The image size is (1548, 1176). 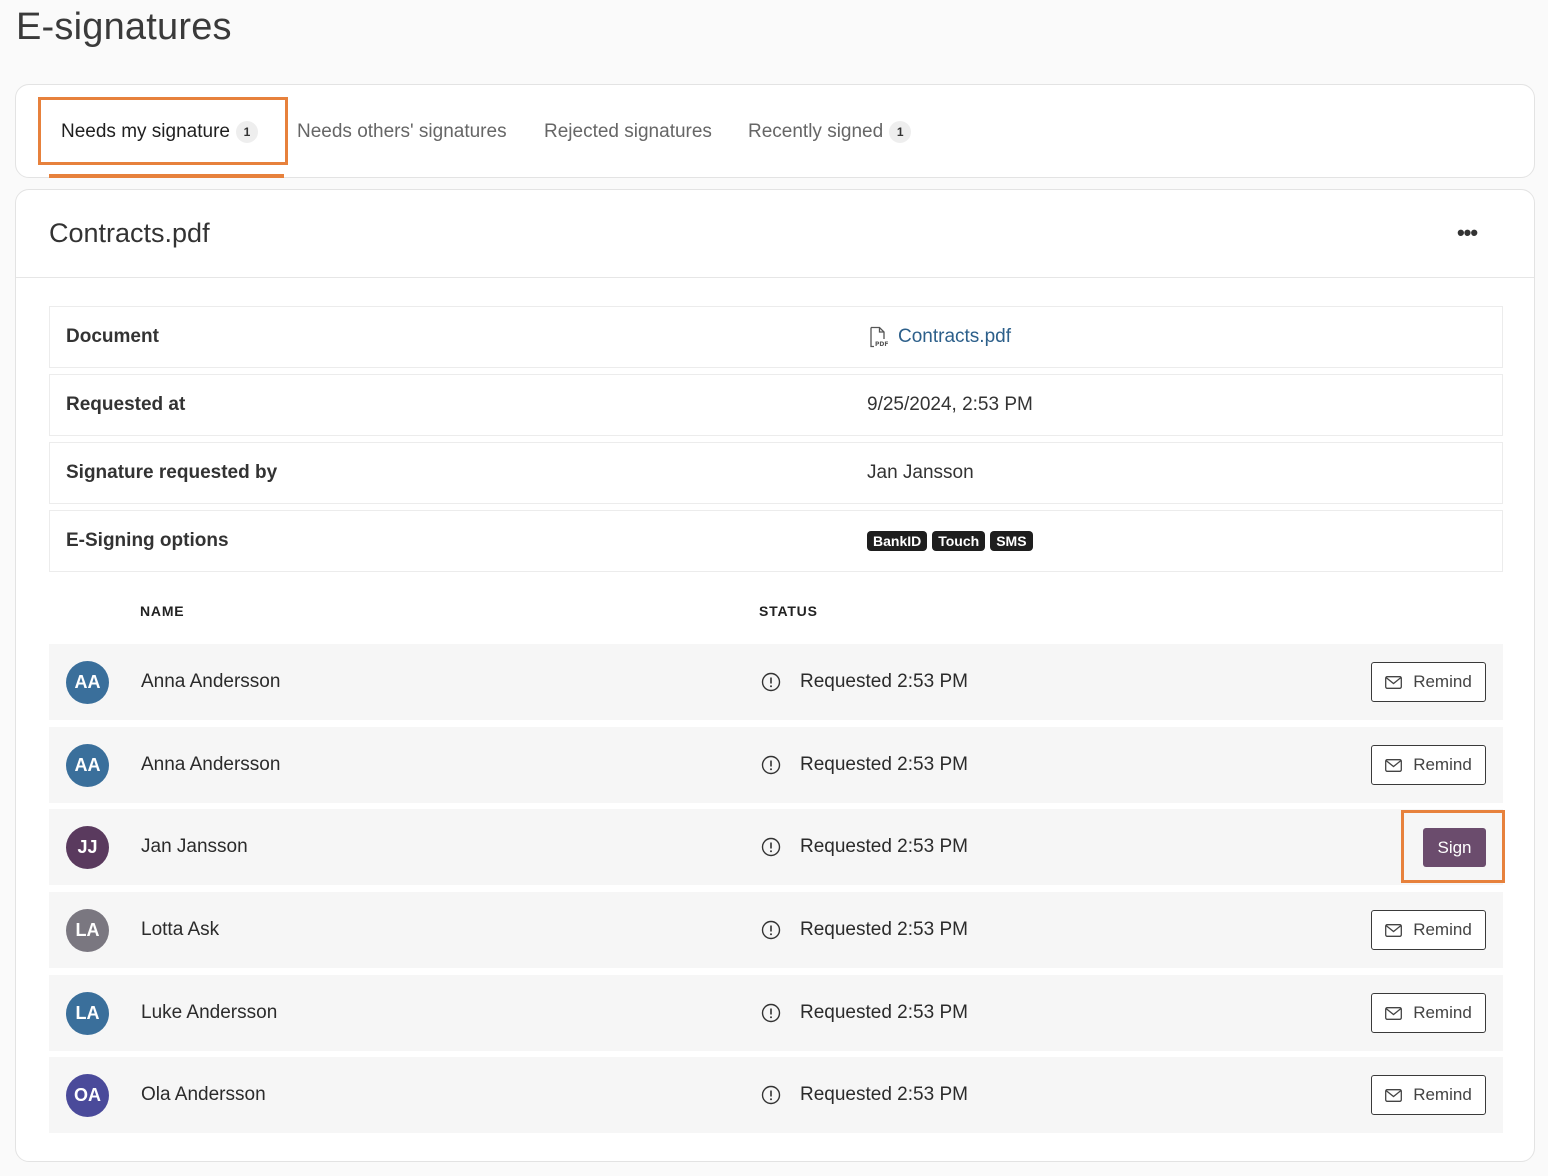 I want to click on tab-recently-signed: Recently signed 1, so click(x=830, y=132).